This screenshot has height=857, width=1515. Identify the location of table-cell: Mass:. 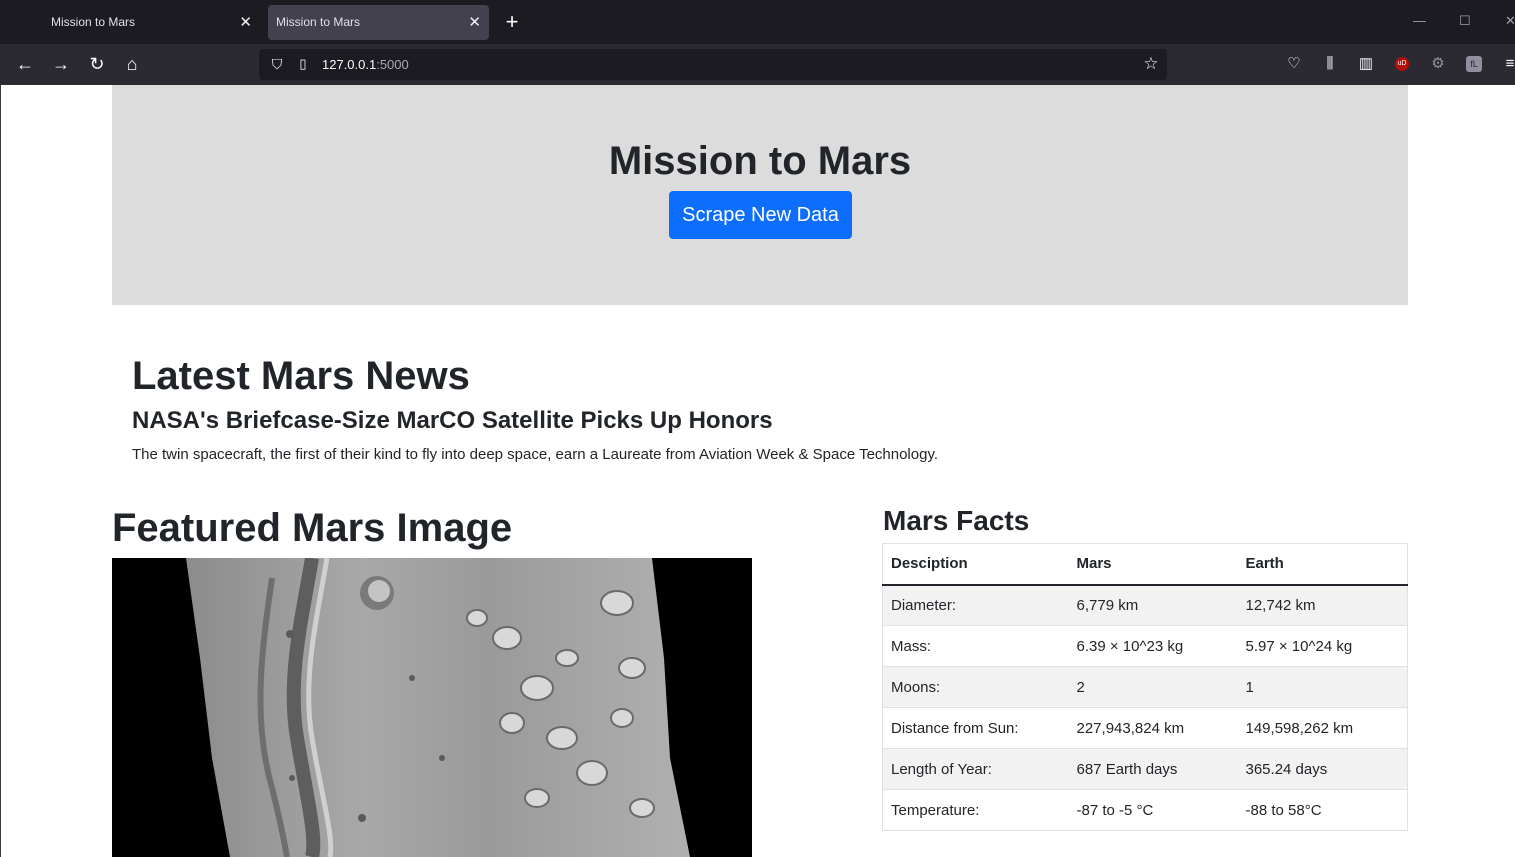
(975, 646).